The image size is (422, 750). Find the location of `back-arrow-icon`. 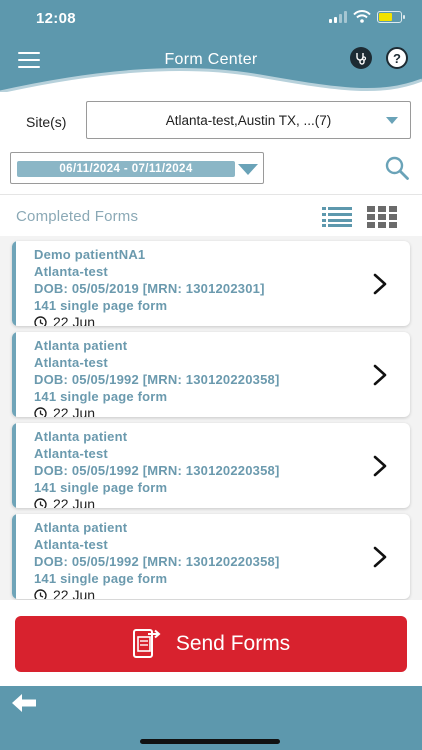

back-arrow-icon is located at coordinates (24, 703).